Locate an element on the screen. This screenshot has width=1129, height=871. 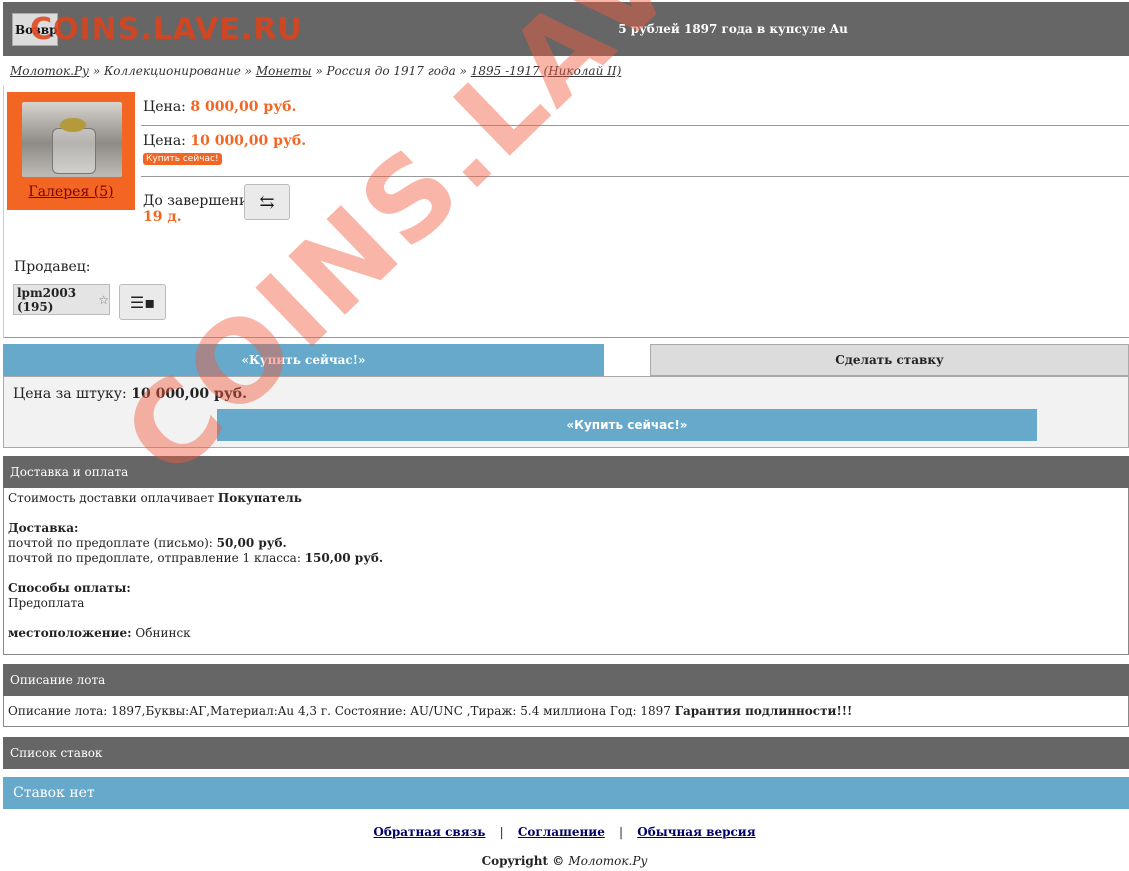
buy-now-small-button: Купить сейчас! is located at coordinates (182, 159).